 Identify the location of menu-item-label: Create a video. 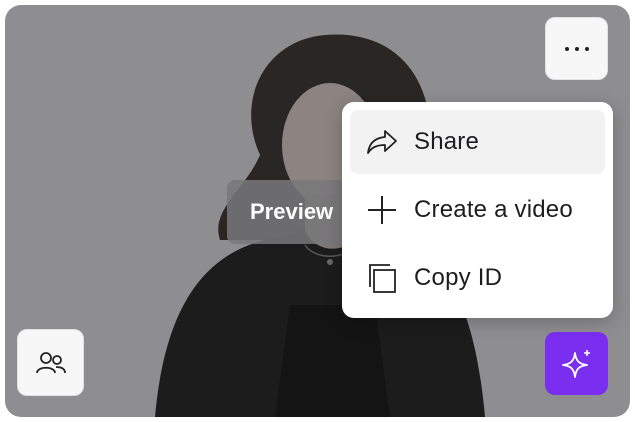
(493, 209).